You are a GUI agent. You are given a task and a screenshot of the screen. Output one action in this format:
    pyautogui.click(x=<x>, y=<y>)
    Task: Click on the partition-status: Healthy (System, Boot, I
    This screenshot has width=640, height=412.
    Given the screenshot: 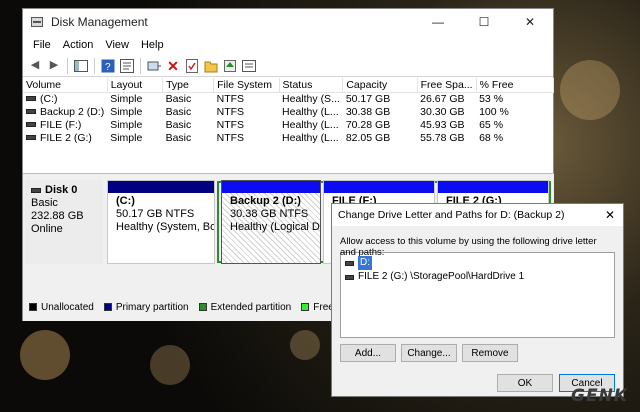 What is the action you would take?
    pyautogui.click(x=165, y=227)
    